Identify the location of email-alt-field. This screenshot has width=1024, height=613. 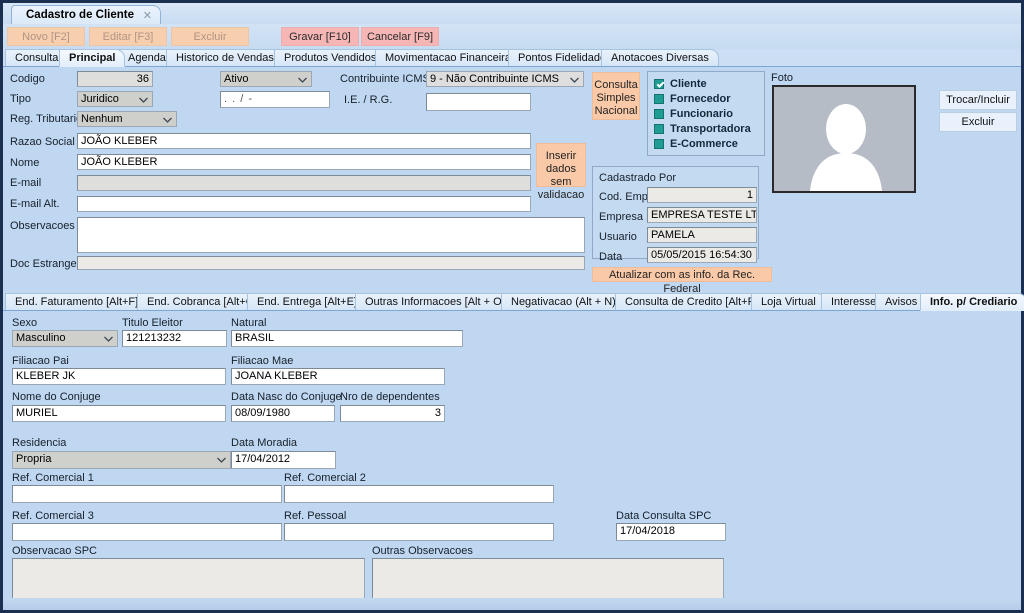
(304, 204).